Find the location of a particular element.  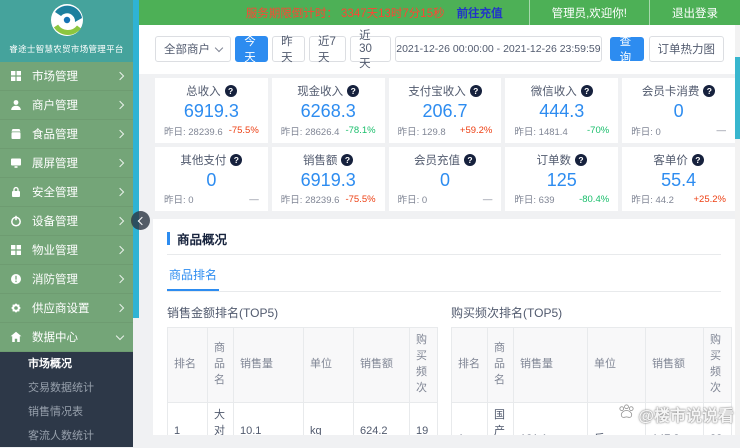

stat-prev: 昨日: 639 is located at coordinates (534, 201).